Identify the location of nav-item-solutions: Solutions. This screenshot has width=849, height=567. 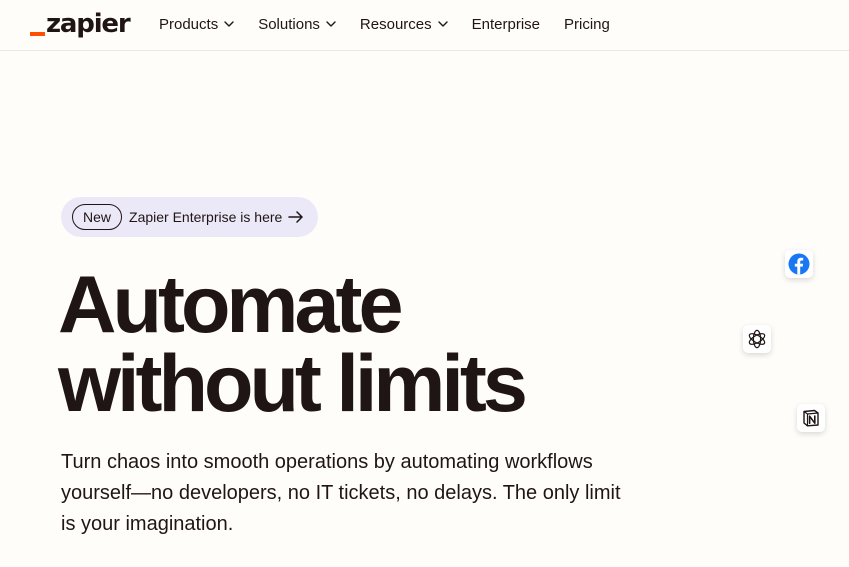
(297, 24).